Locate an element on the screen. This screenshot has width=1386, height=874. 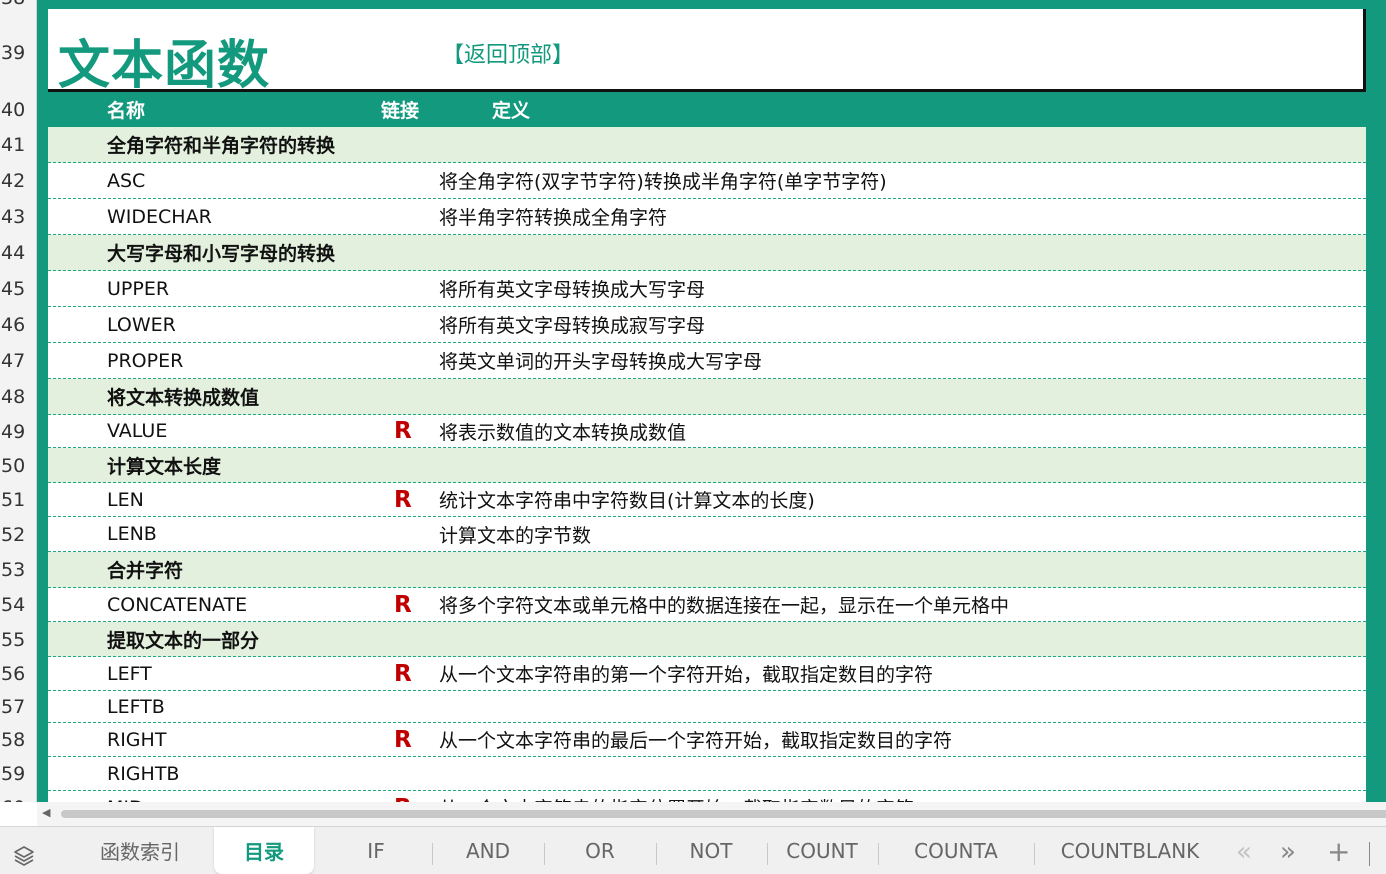
horizontal-scrollbar: ◀ is located at coordinates (711, 814).